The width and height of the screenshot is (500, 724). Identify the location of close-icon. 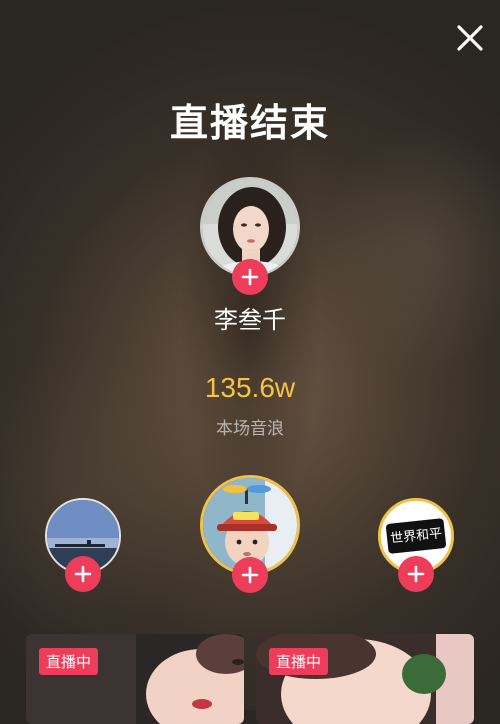
(470, 38).